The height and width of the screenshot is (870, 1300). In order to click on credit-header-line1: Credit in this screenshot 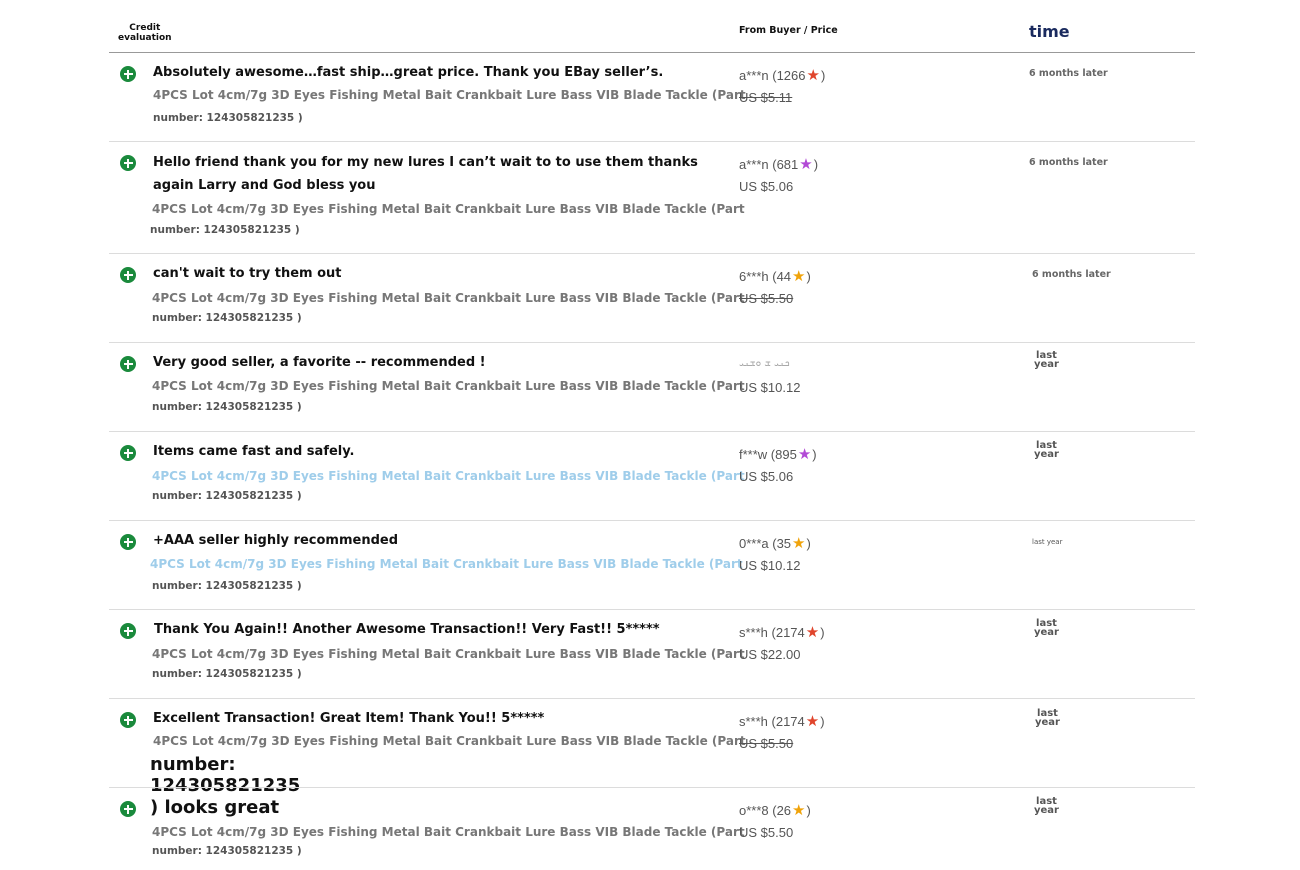, I will do `click(145, 28)`.